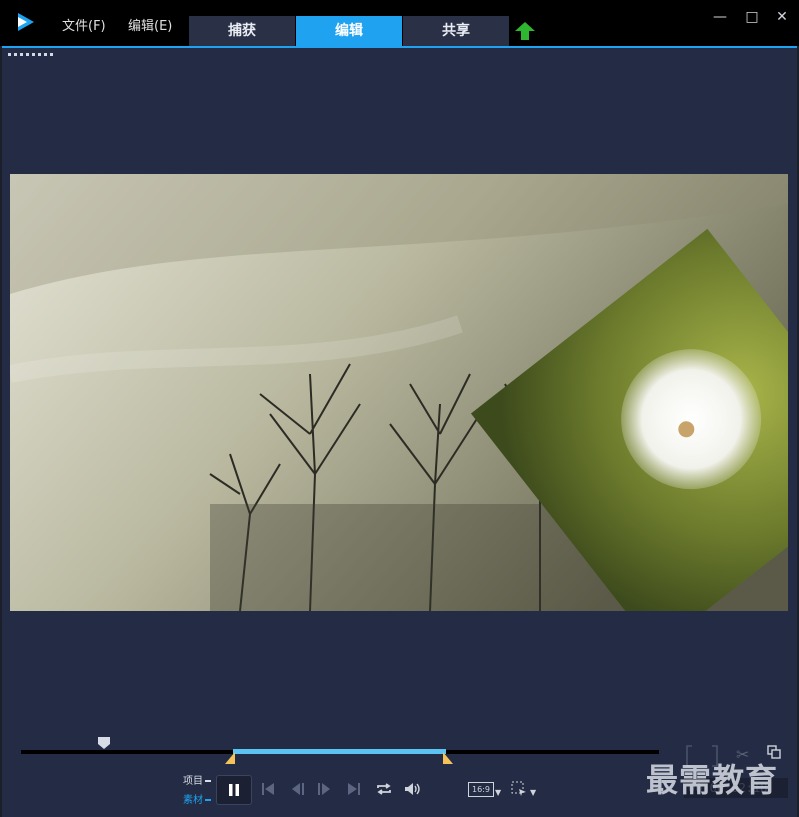 This screenshot has height=817, width=799. I want to click on pause-icon, so click(234, 790).